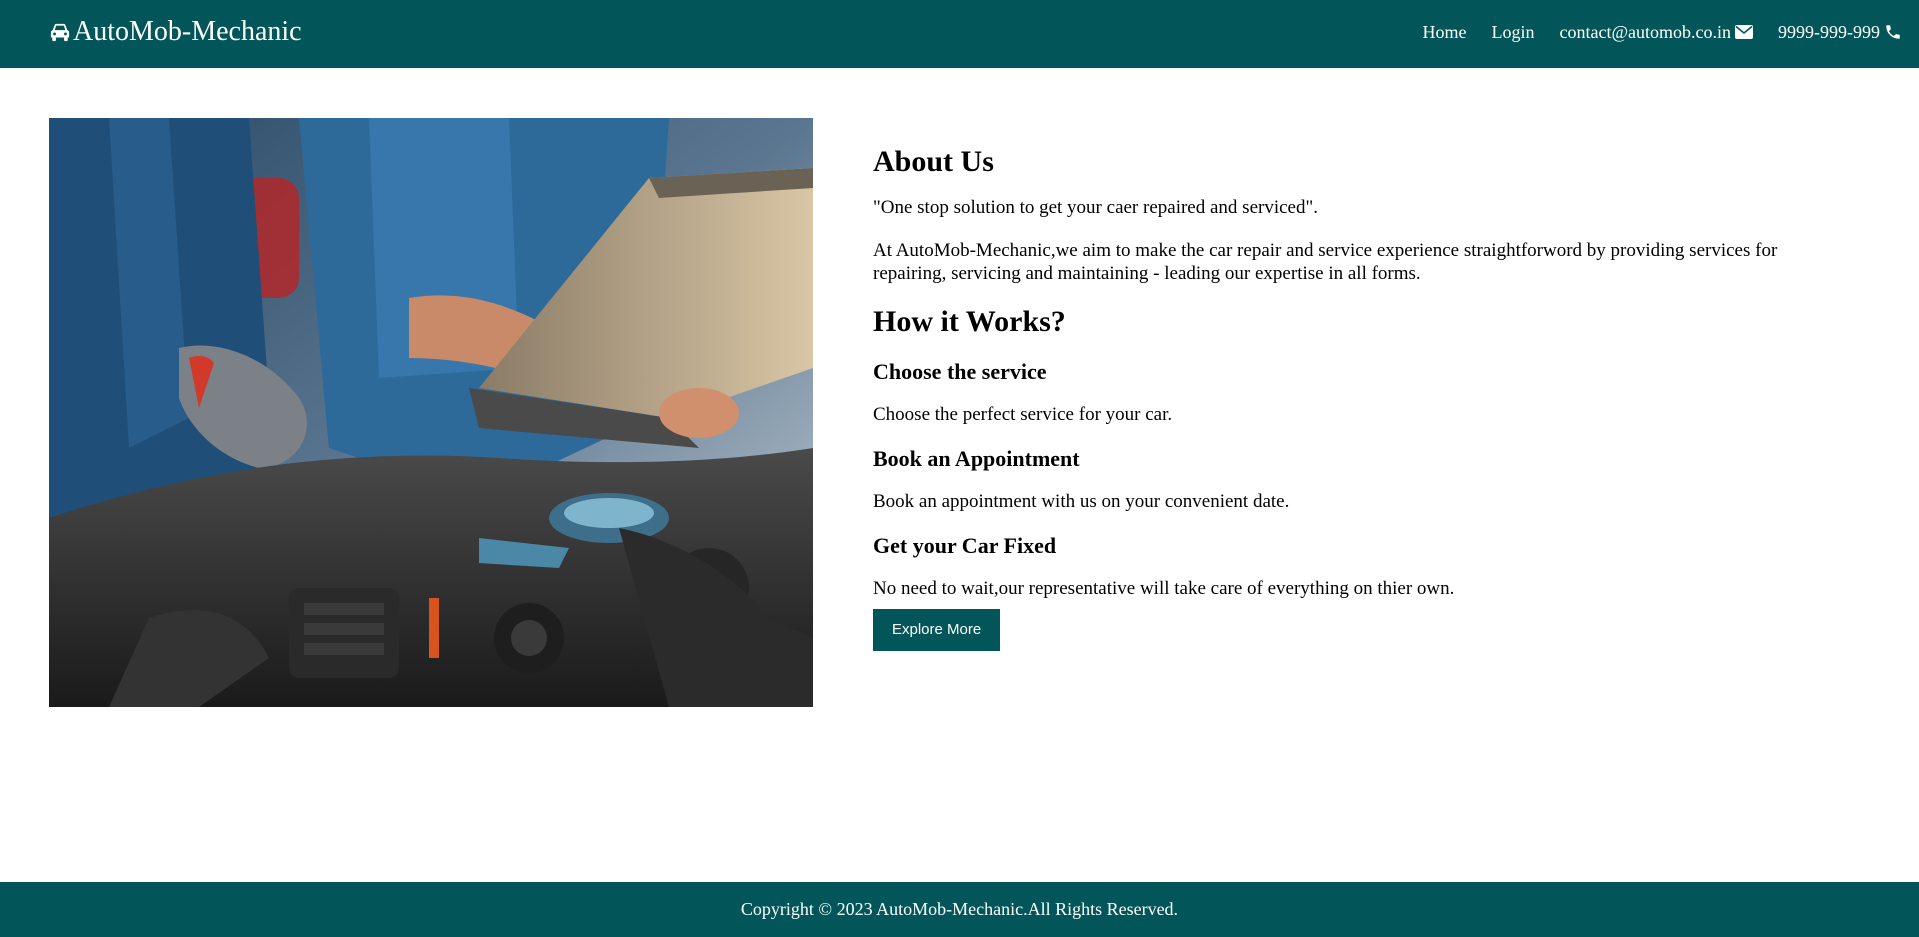  What do you see at coordinates (187, 31) in the screenshot?
I see `brand-name: AutoMob-Mechanic` at bounding box center [187, 31].